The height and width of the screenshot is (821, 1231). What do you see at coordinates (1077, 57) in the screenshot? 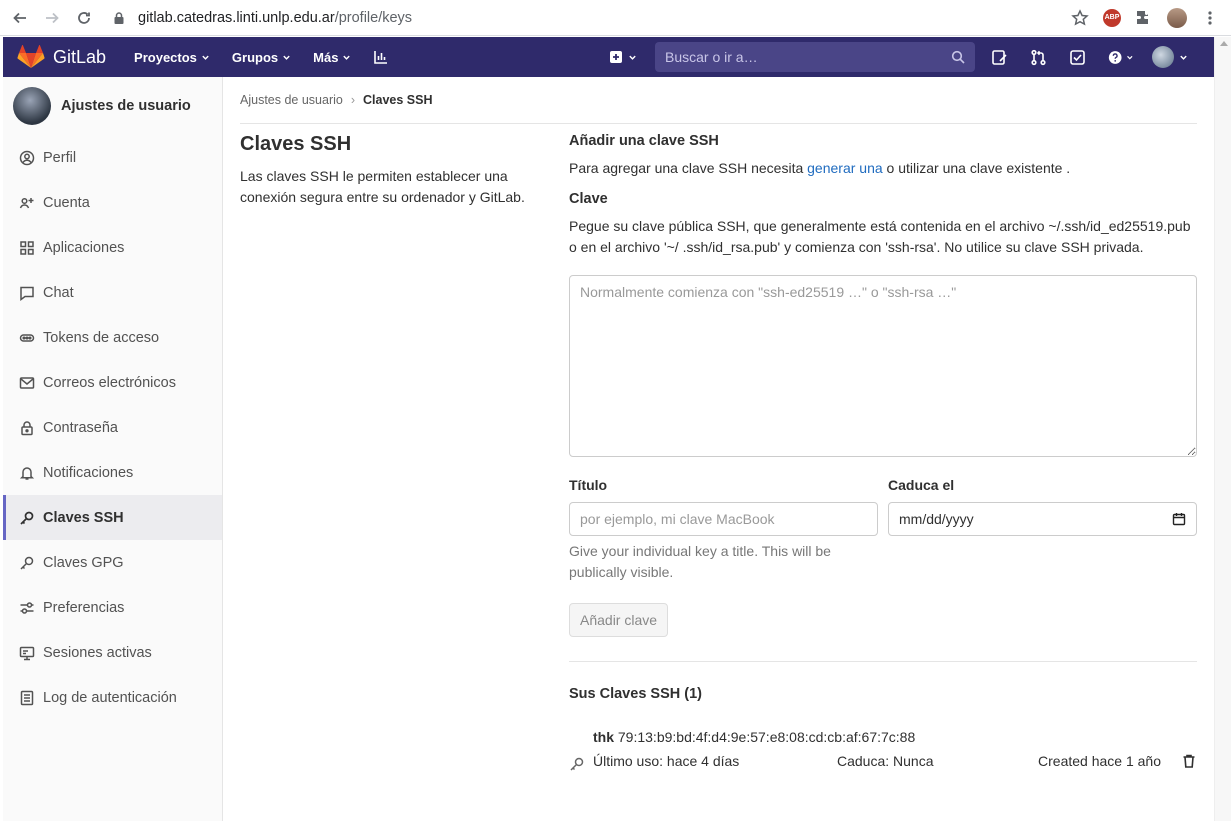
I see `todos-icon` at bounding box center [1077, 57].